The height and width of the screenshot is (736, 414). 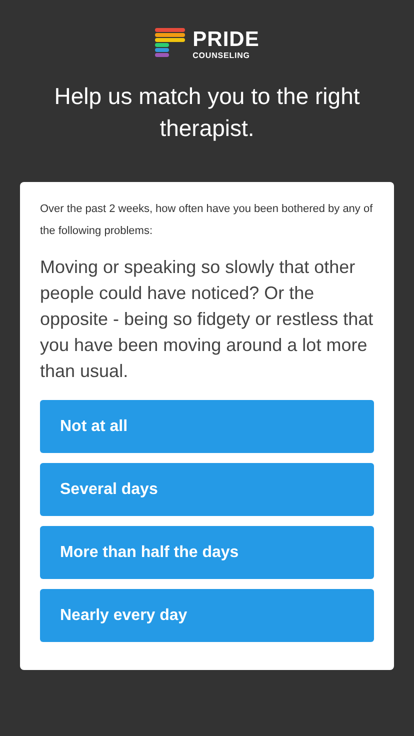 I want to click on question-text: Moving or speaking so slowly that other people could have noticed? Or the opposite - being so fidgety or restless that you have been moving around a lot more than usual., so click(x=207, y=319).